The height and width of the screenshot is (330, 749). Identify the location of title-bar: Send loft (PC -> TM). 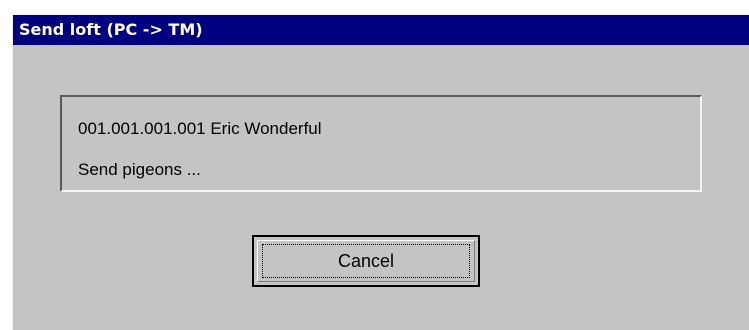
(381, 30).